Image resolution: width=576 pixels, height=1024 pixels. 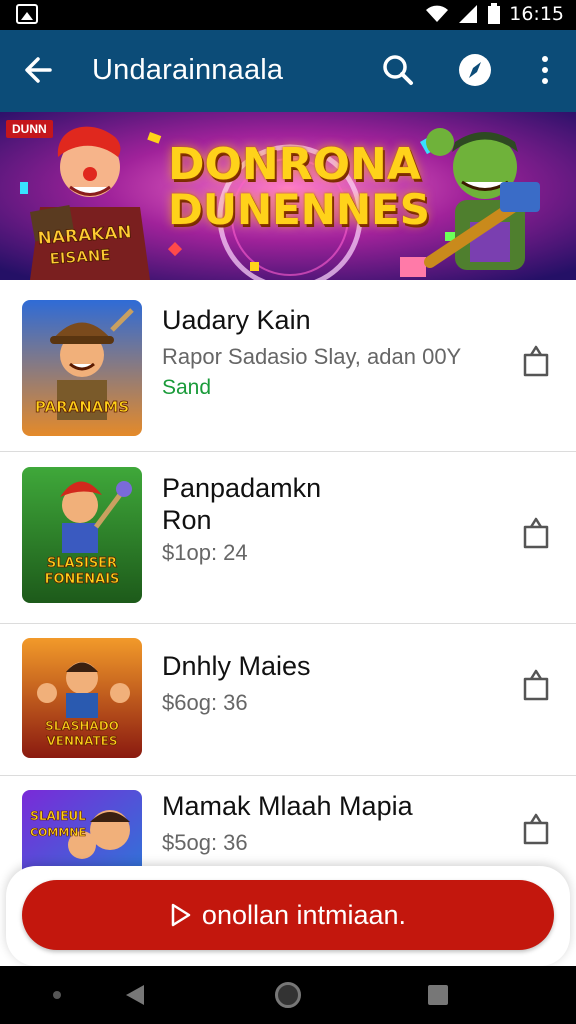 I want to click on banner-title-line1: DONRONA, so click(x=294, y=164).